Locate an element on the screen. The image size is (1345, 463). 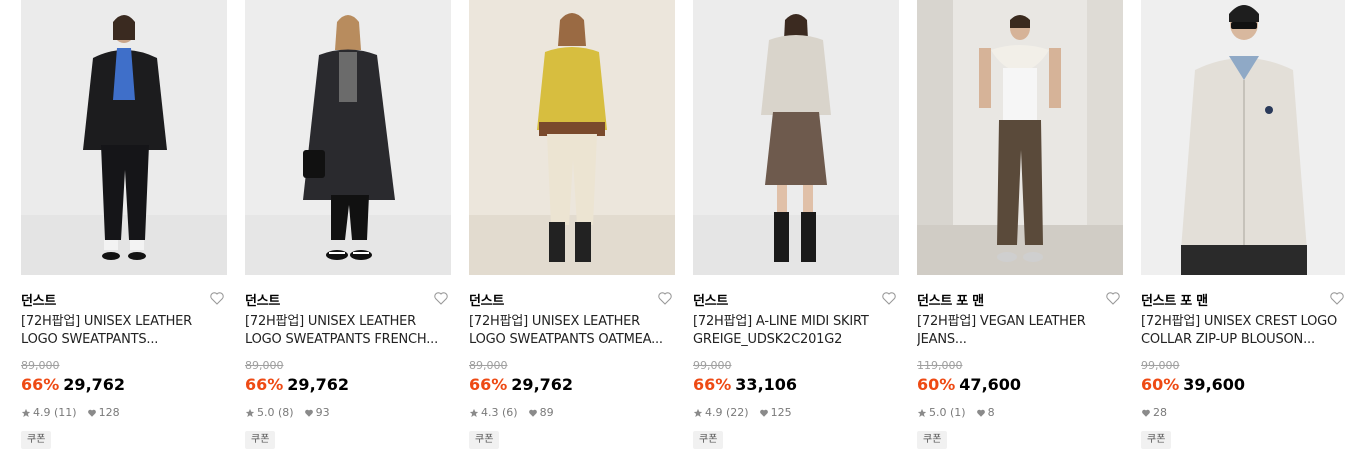
review-meta: 4.3 (6) 89 is located at coordinates (511, 412).